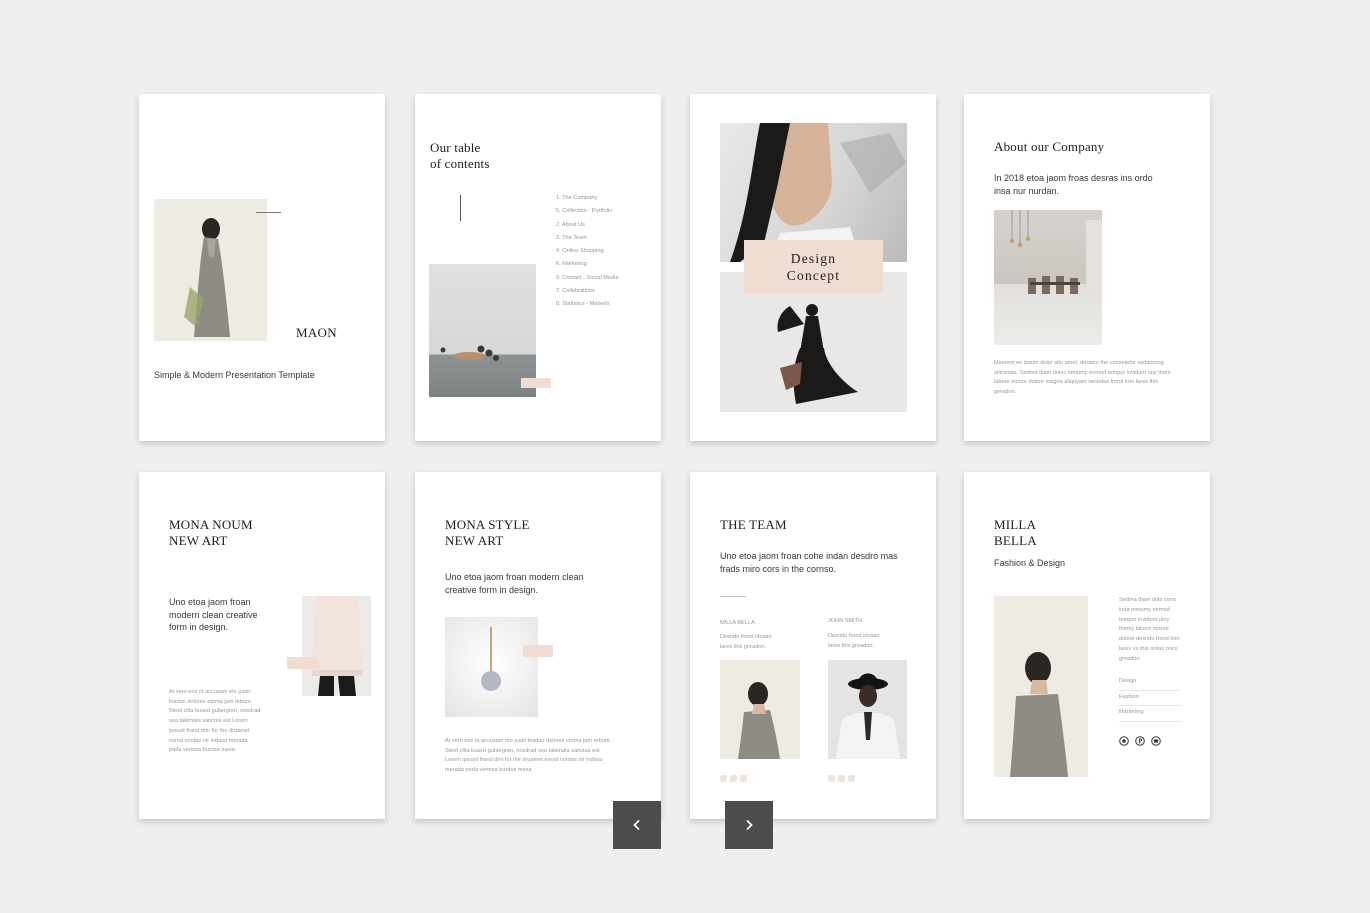 This screenshot has height=913, width=1370. I want to click on toc-item: 5. Collection - Portfolio, so click(587, 211).